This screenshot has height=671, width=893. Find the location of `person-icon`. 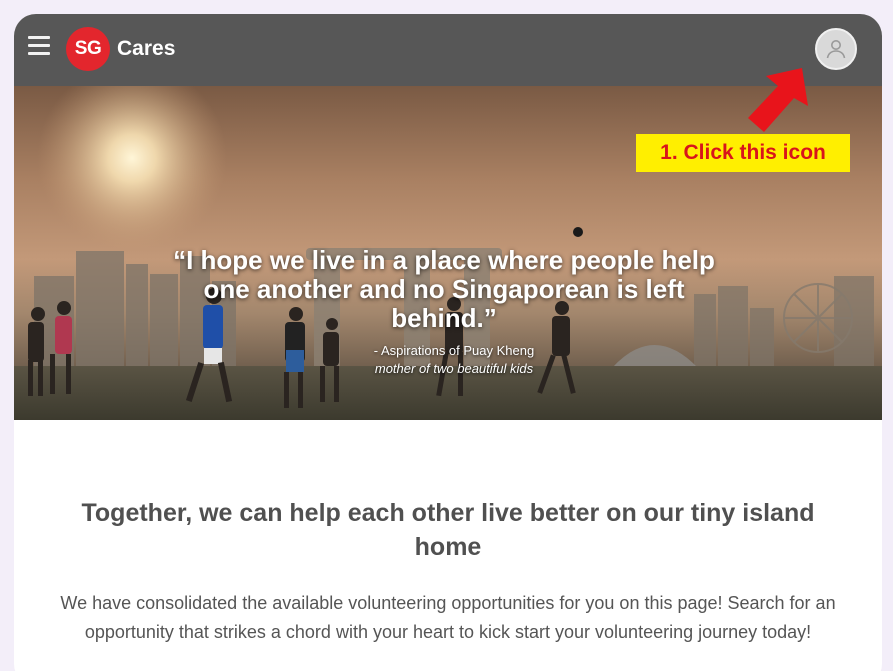

person-icon is located at coordinates (836, 49).